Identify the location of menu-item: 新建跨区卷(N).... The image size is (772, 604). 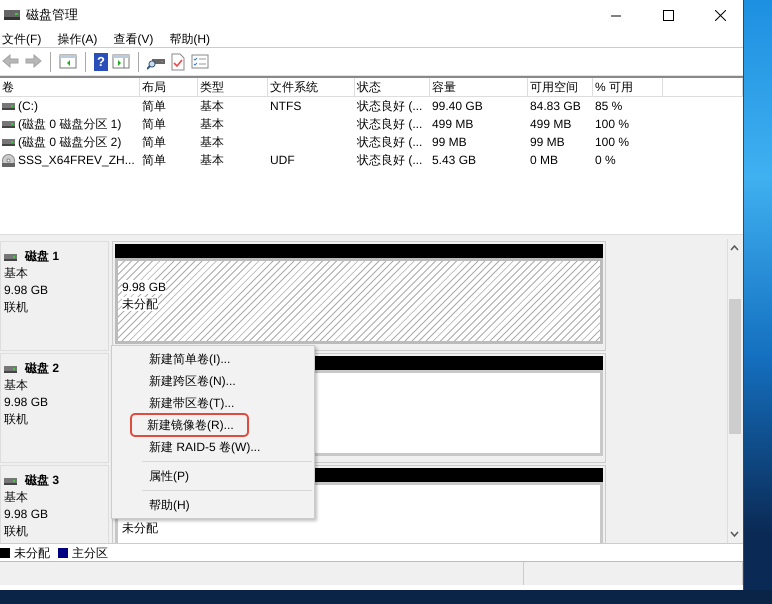
(192, 381).